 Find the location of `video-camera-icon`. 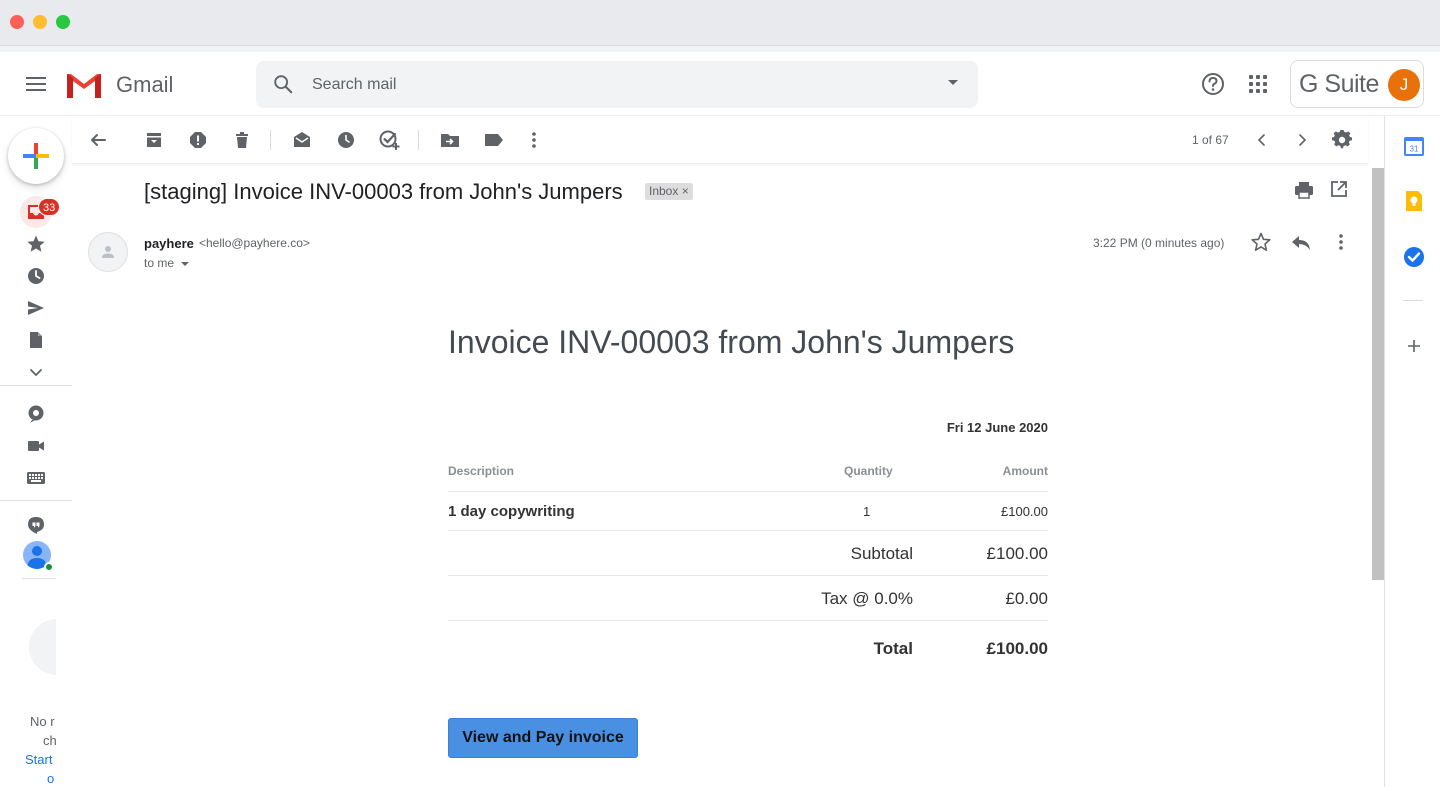

video-camera-icon is located at coordinates (36, 446).